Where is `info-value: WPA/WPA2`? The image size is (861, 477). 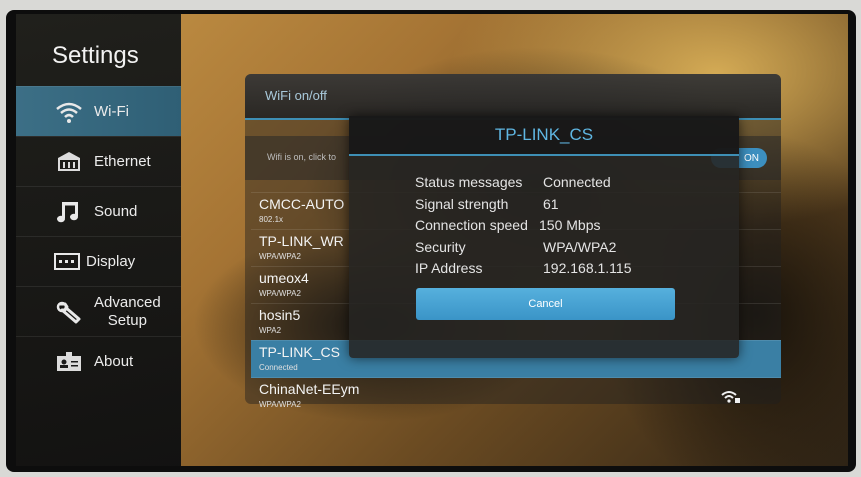
info-value: WPA/WPA2 is located at coordinates (580, 246).